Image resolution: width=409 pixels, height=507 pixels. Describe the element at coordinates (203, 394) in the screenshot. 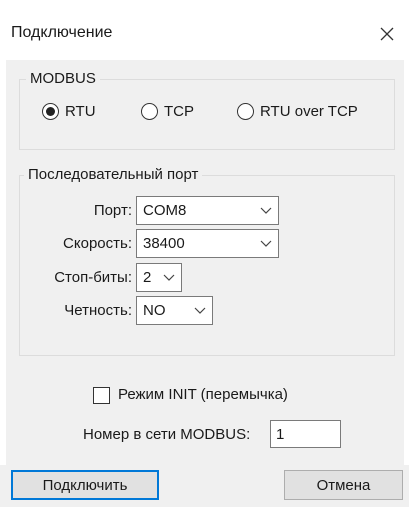

I see `init-mode-label: Режим INIT (перемычка)` at that location.